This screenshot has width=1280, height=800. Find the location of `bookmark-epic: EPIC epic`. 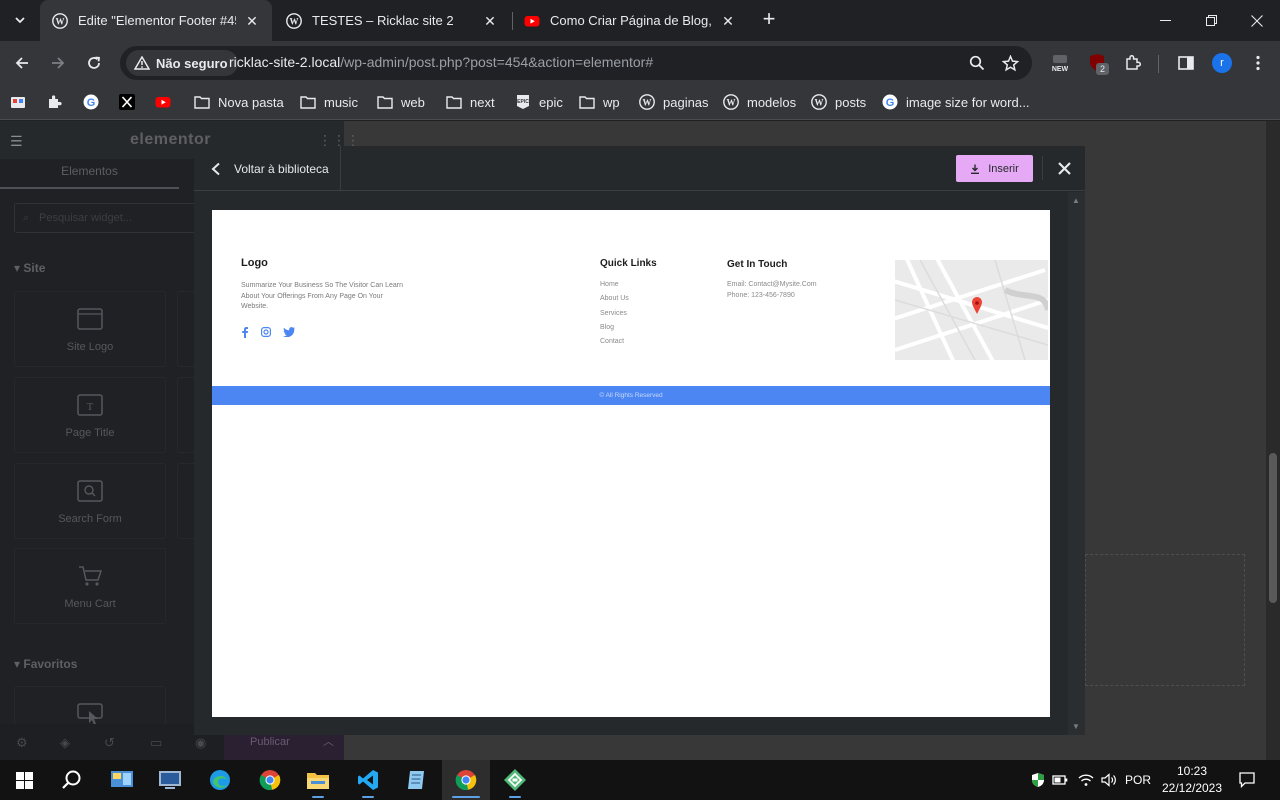

bookmark-epic: EPIC epic is located at coordinates (539, 102).